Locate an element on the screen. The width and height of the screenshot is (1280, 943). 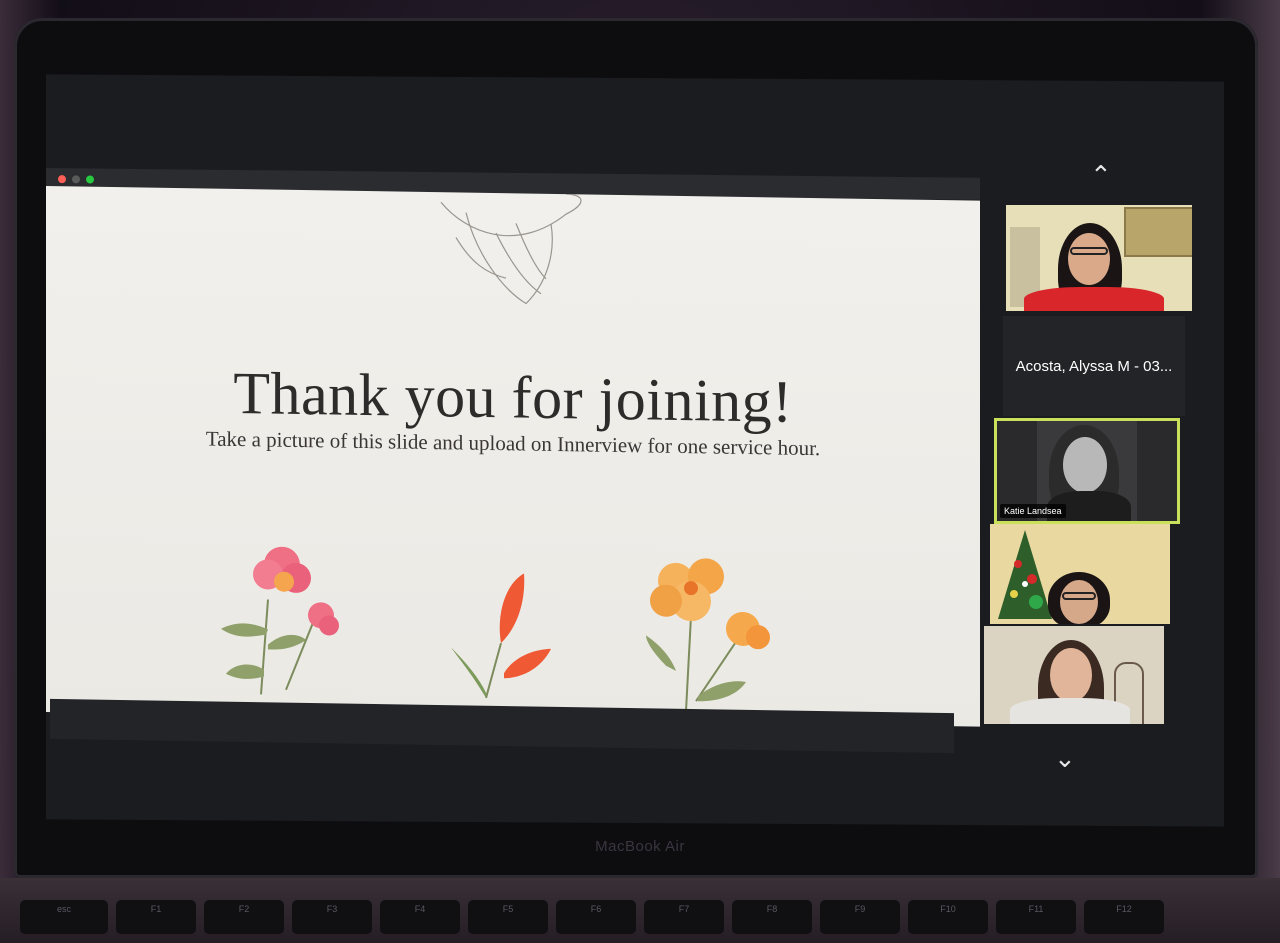
pink-flower-icon is located at coordinates (280, 620).